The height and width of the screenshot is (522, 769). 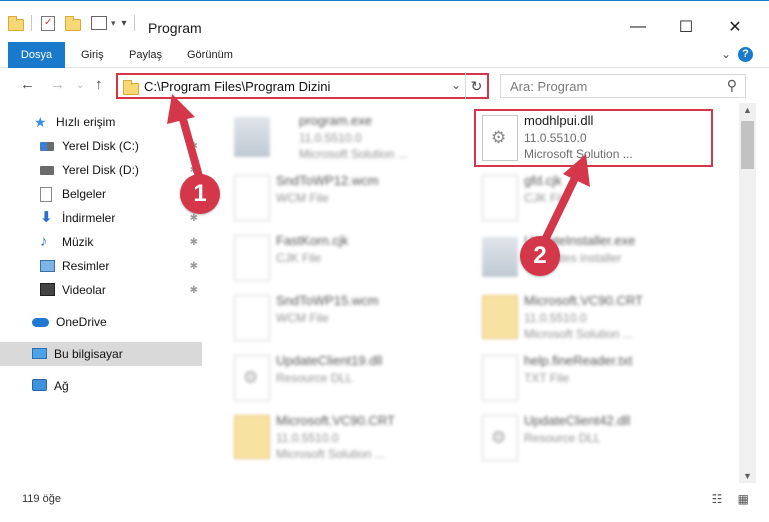 I want to click on item-count: 119 öğe, so click(x=41, y=499).